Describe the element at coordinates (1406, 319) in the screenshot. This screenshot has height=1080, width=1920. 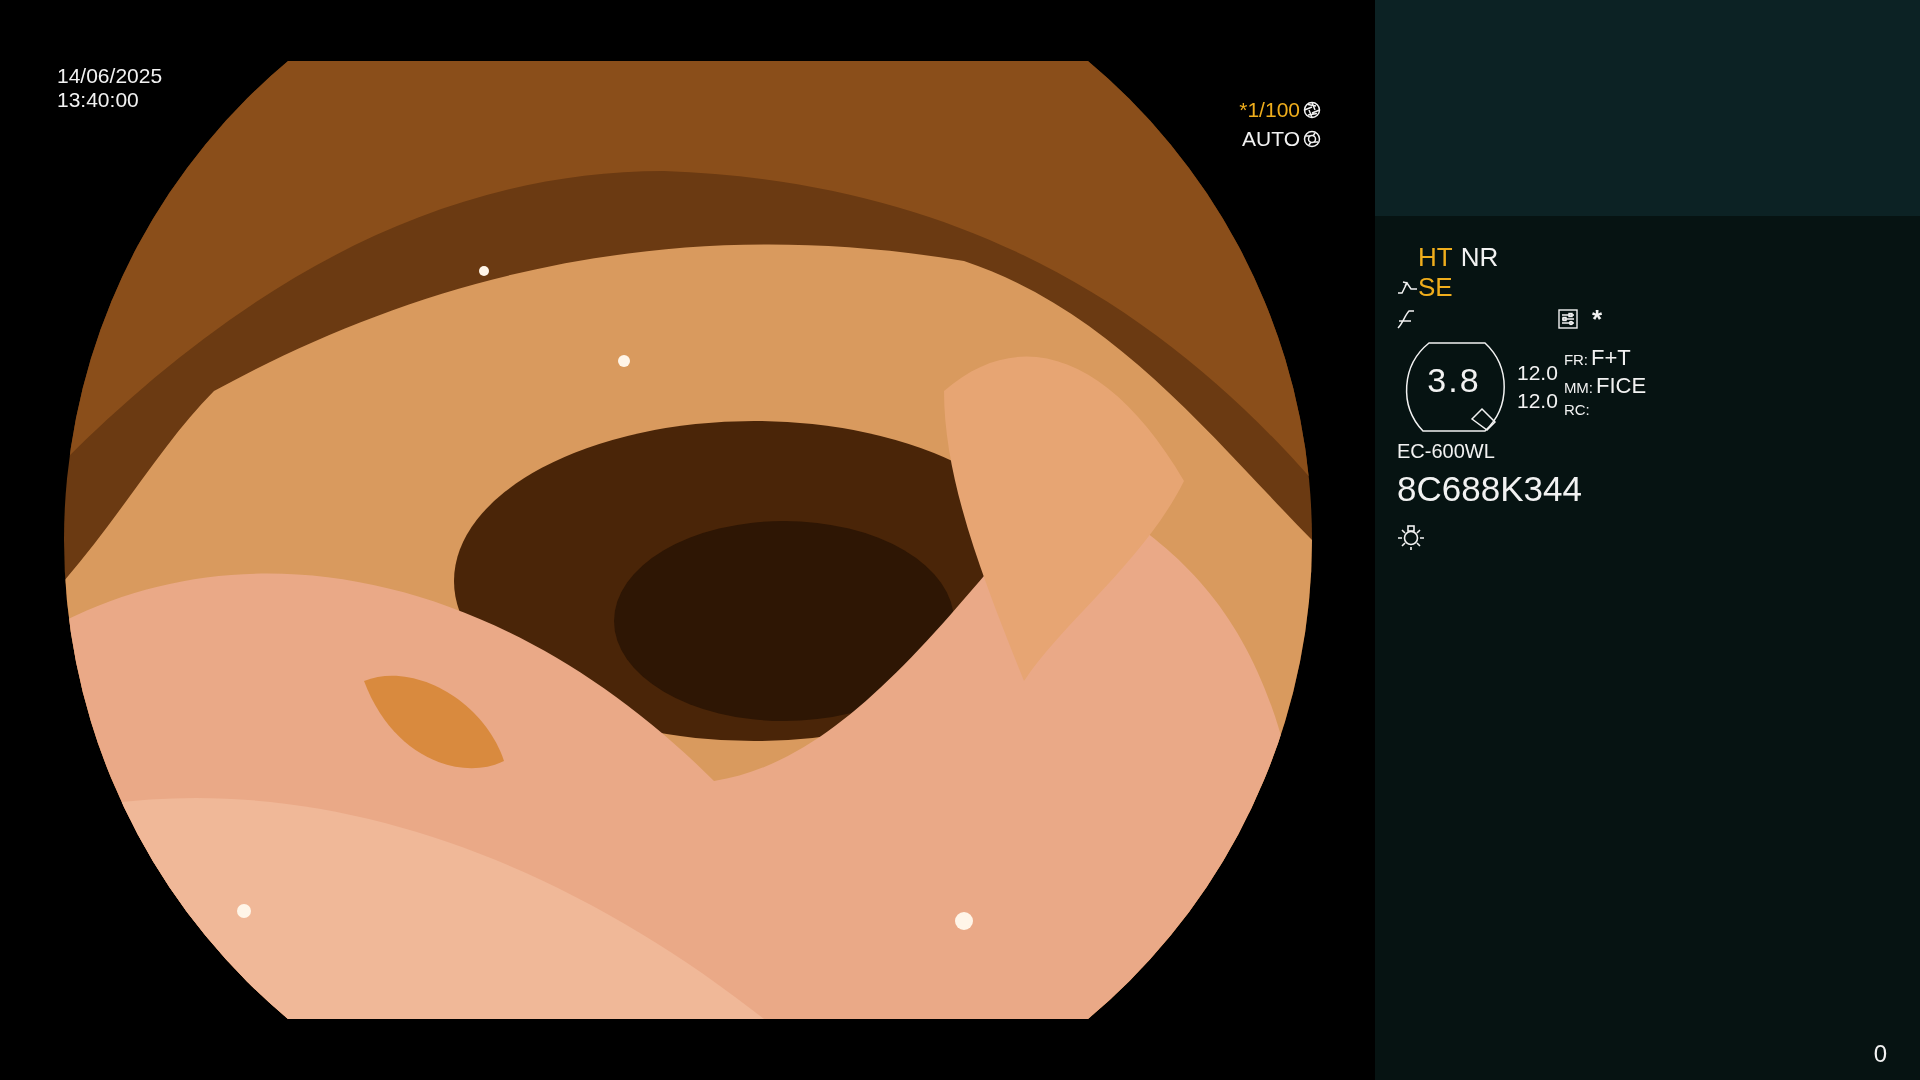
I see `curve-icon` at that location.